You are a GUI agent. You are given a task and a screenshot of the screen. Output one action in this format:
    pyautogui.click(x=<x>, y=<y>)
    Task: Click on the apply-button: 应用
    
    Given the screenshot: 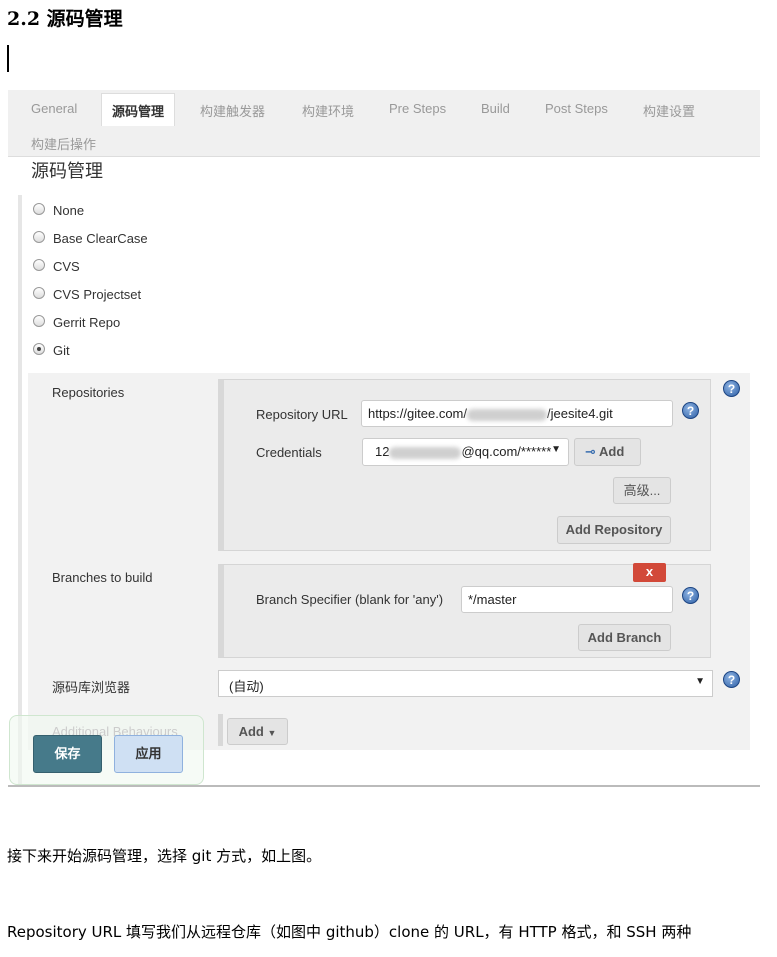 What is the action you would take?
    pyautogui.click(x=148, y=754)
    